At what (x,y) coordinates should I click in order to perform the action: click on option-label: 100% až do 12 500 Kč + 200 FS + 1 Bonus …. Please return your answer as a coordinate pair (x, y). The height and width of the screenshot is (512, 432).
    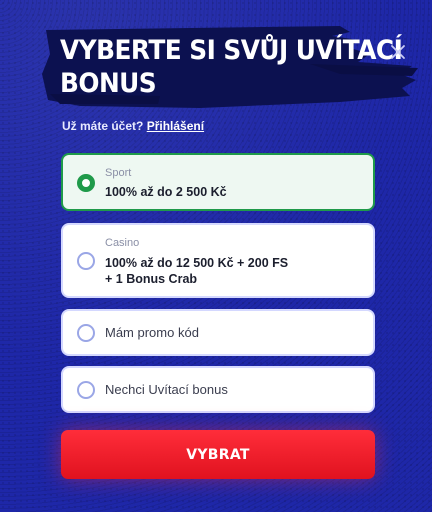
    Looking at the image, I should click on (230, 271).